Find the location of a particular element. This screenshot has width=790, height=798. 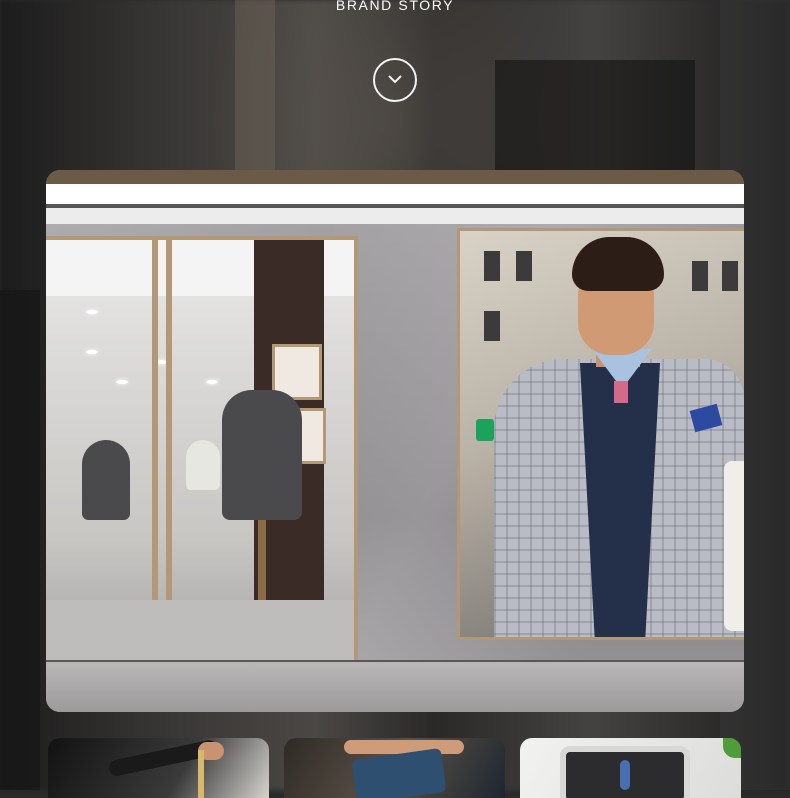

shop-floor is located at coordinates (200, 630).